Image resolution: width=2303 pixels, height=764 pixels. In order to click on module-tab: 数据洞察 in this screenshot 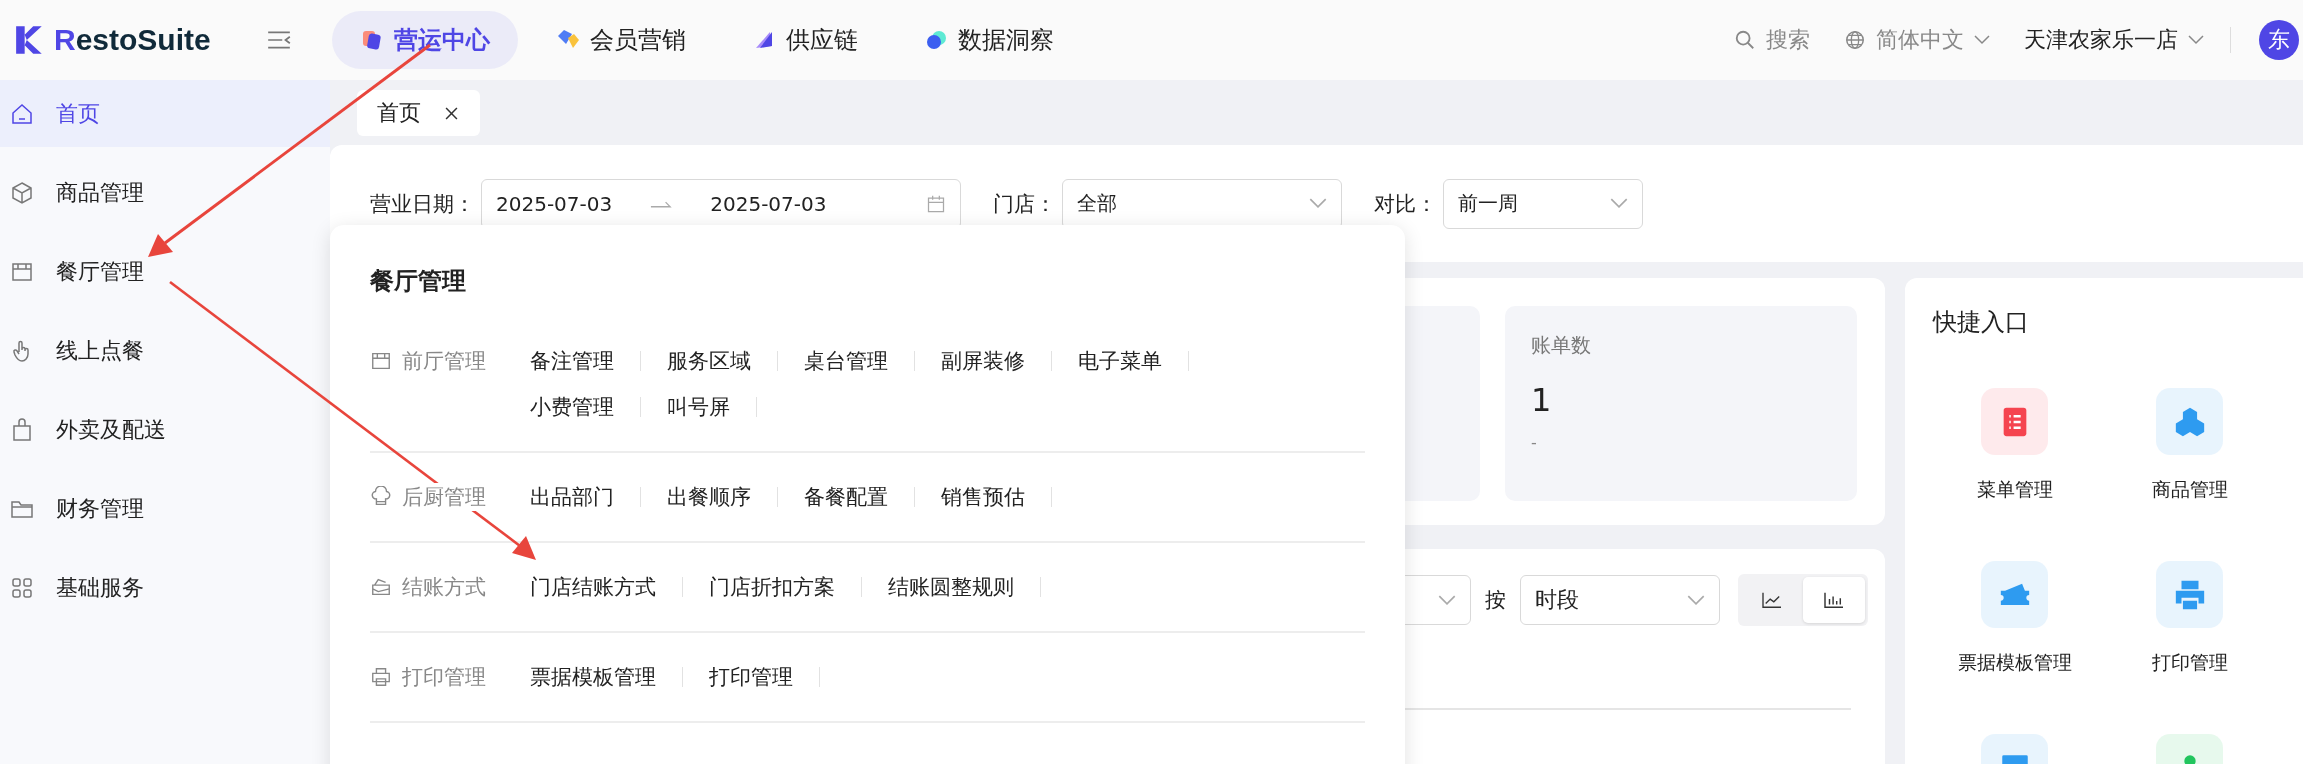, I will do `click(989, 40)`.